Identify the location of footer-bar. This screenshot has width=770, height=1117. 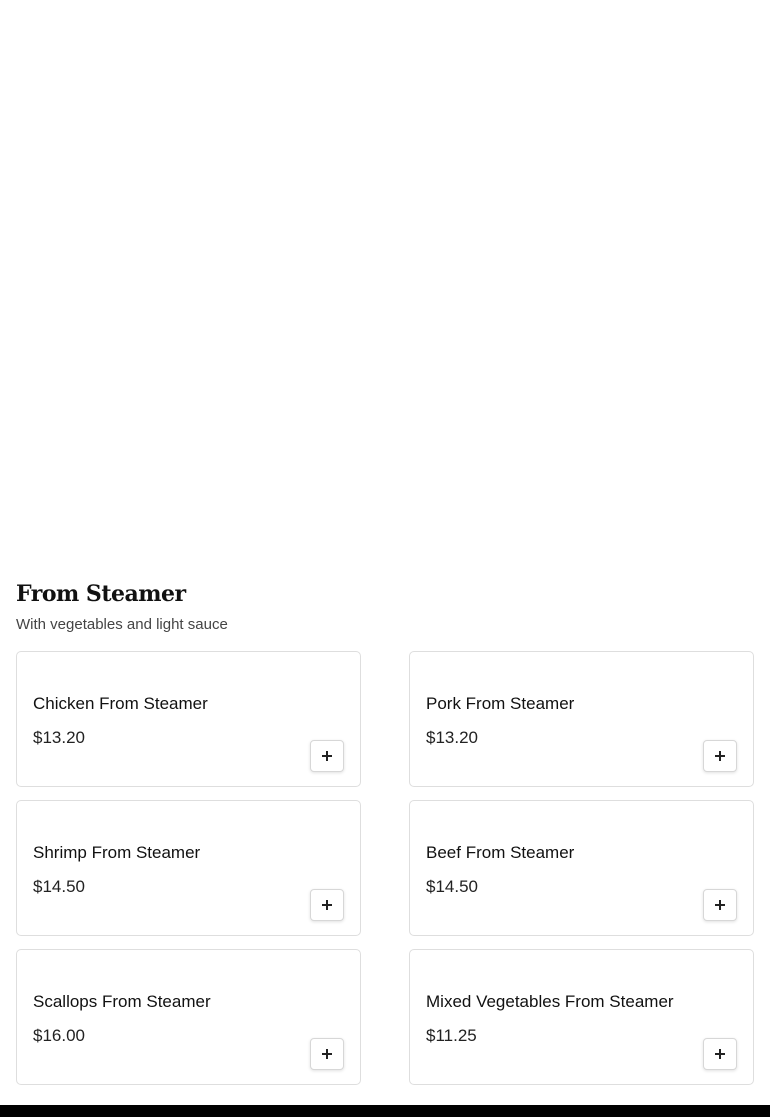
(385, 1111).